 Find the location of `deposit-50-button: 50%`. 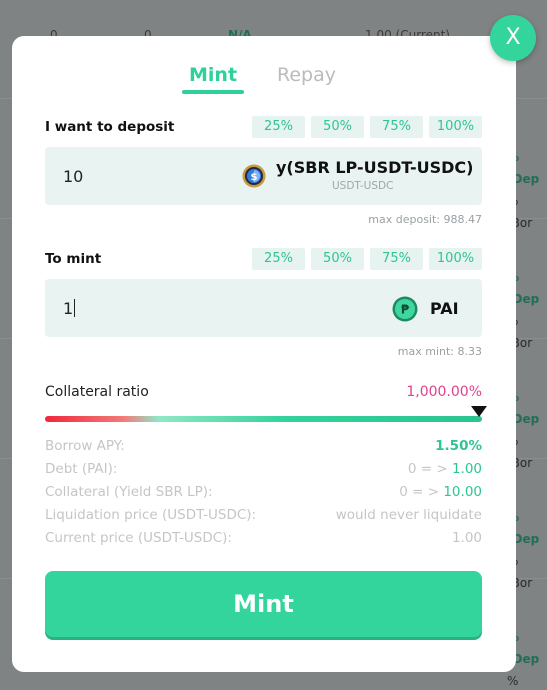

deposit-50-button: 50% is located at coordinates (337, 127).